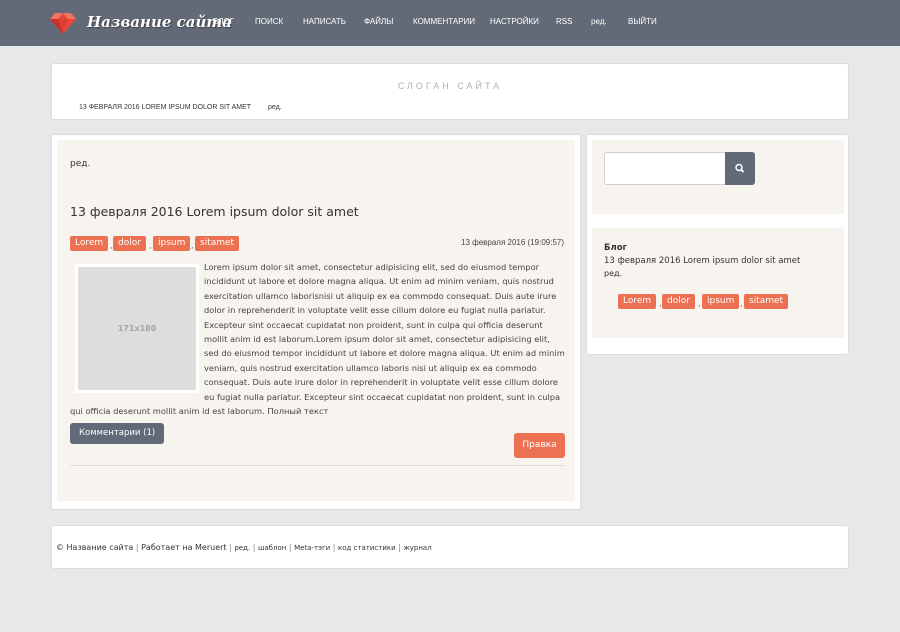 The height and width of the screenshot is (632, 900). What do you see at coordinates (678, 301) in the screenshot?
I see `sidebar-tag-dolor: dolor` at bounding box center [678, 301].